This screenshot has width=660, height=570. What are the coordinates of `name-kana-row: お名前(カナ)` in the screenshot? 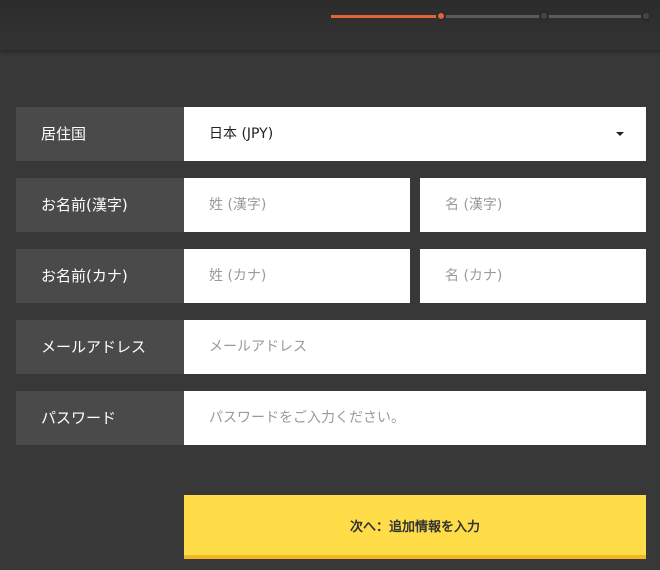 It's located at (331, 276).